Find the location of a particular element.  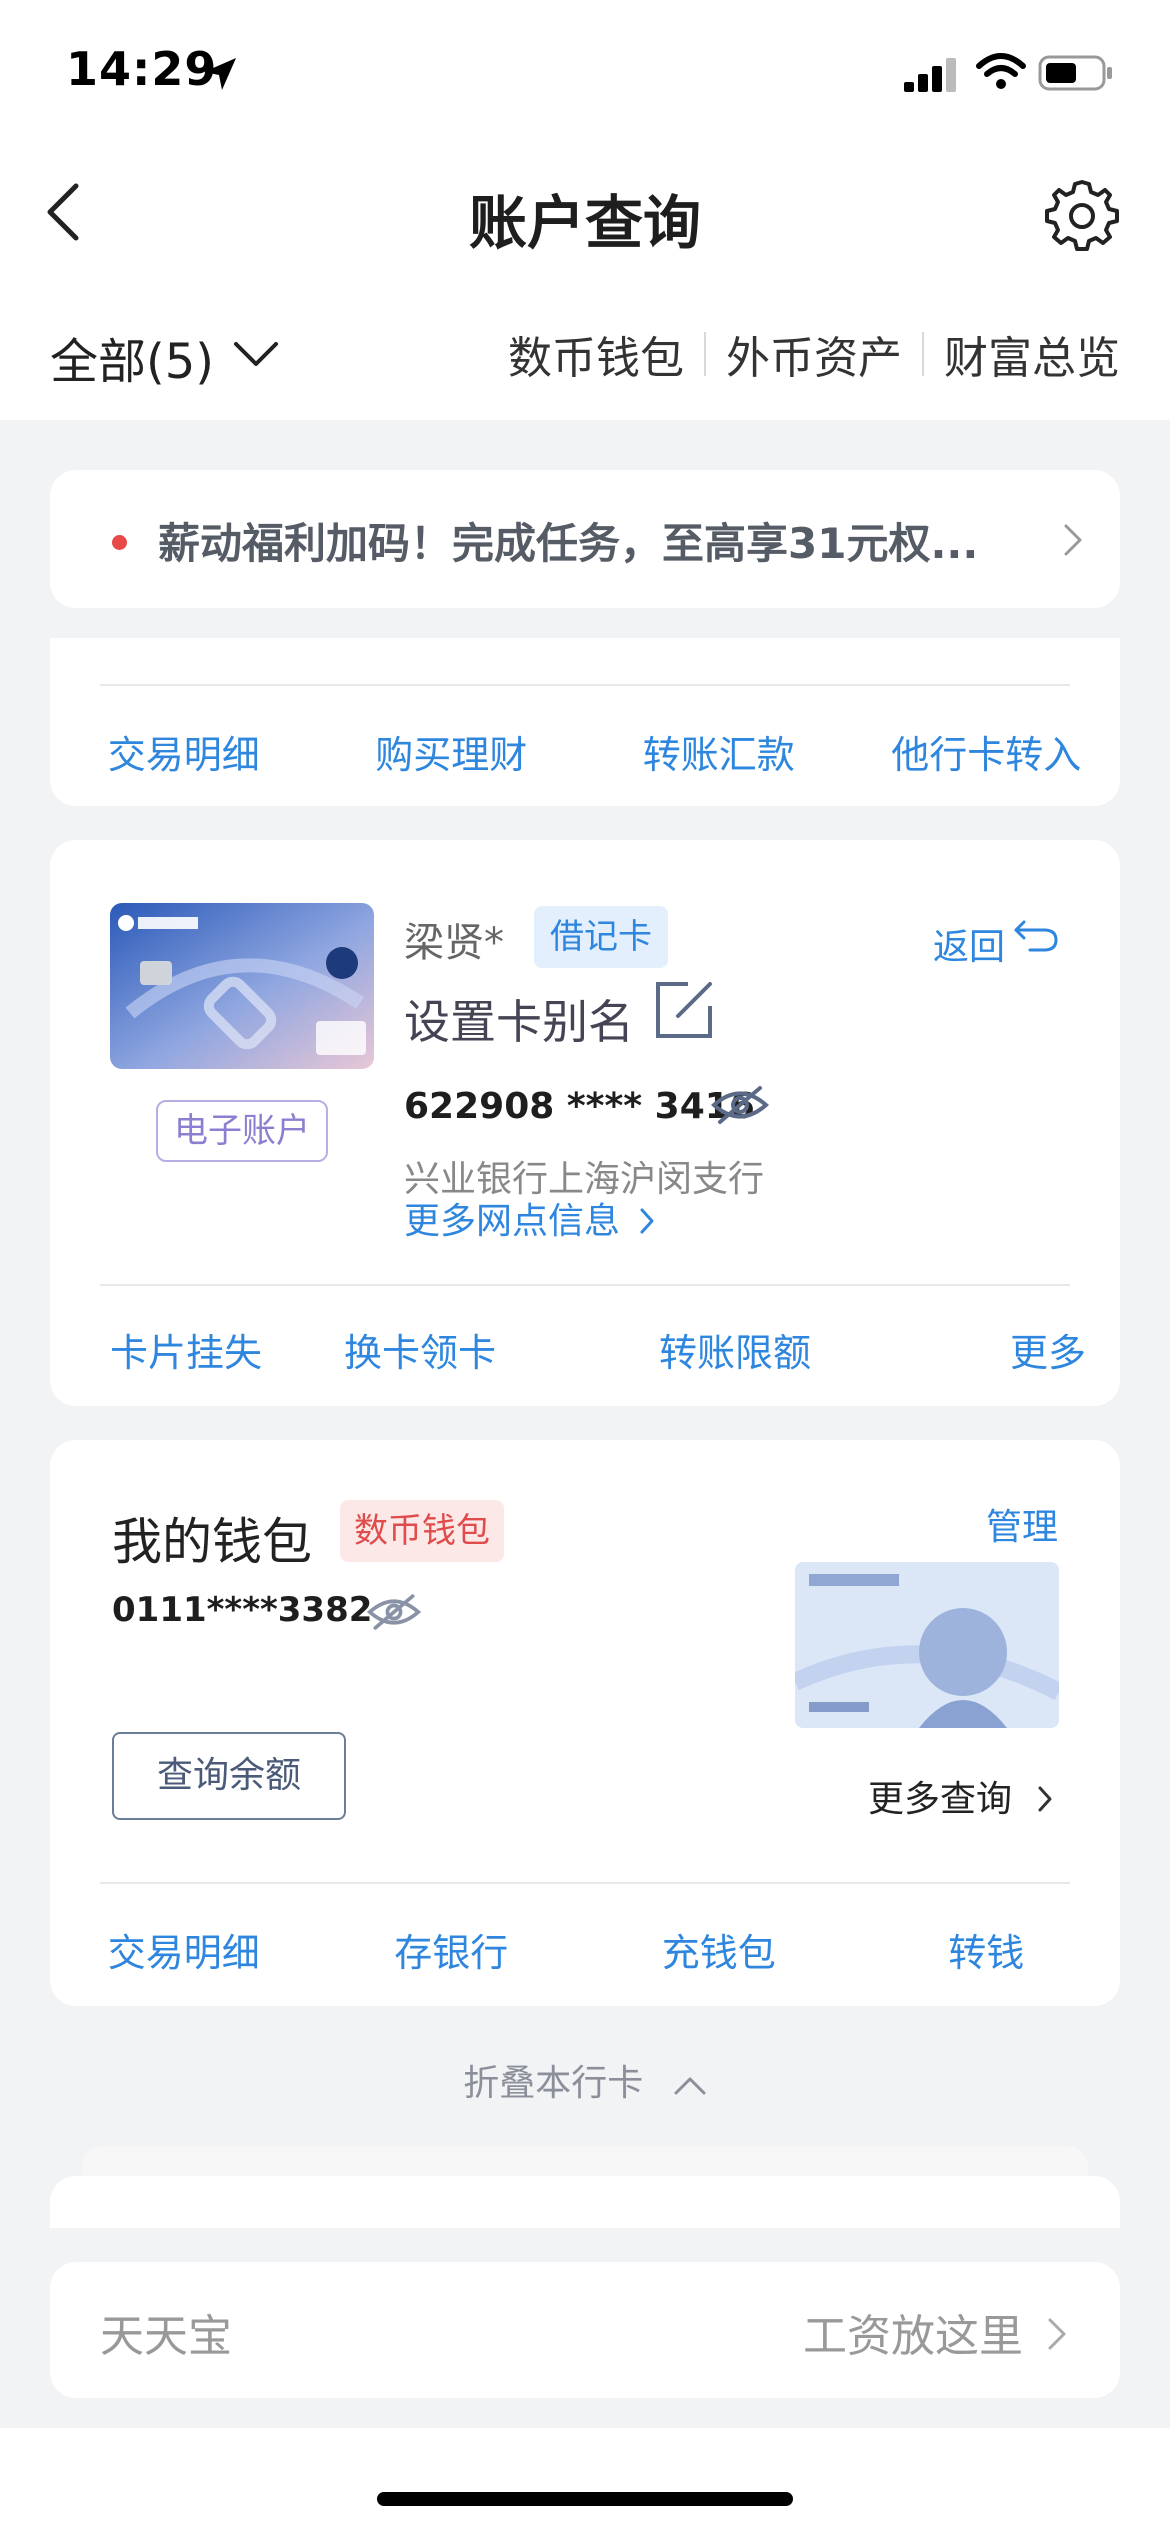

card-actions: 卡片挂失 换卡领卡 转账限额 更多 is located at coordinates (585, 1349).